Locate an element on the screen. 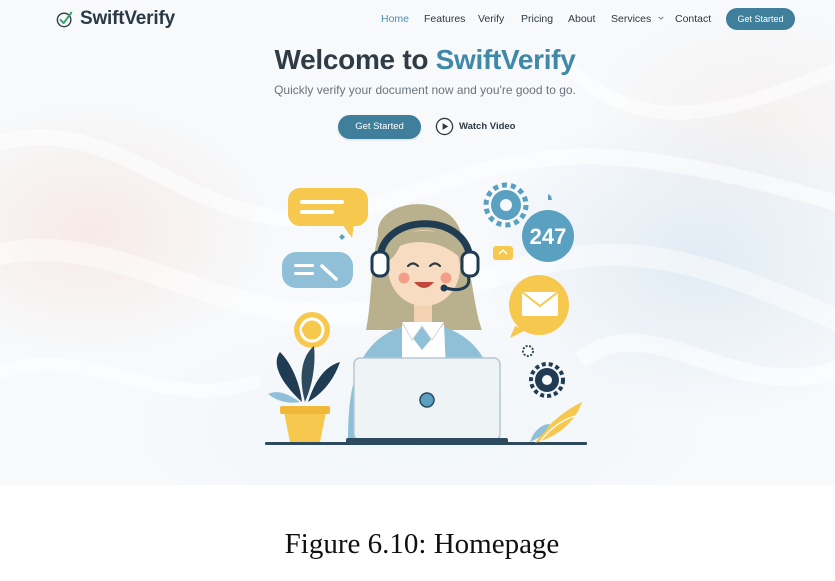 Image resolution: width=835 pixels, height=581 pixels. support-247-badge: 247 is located at coordinates (548, 236).